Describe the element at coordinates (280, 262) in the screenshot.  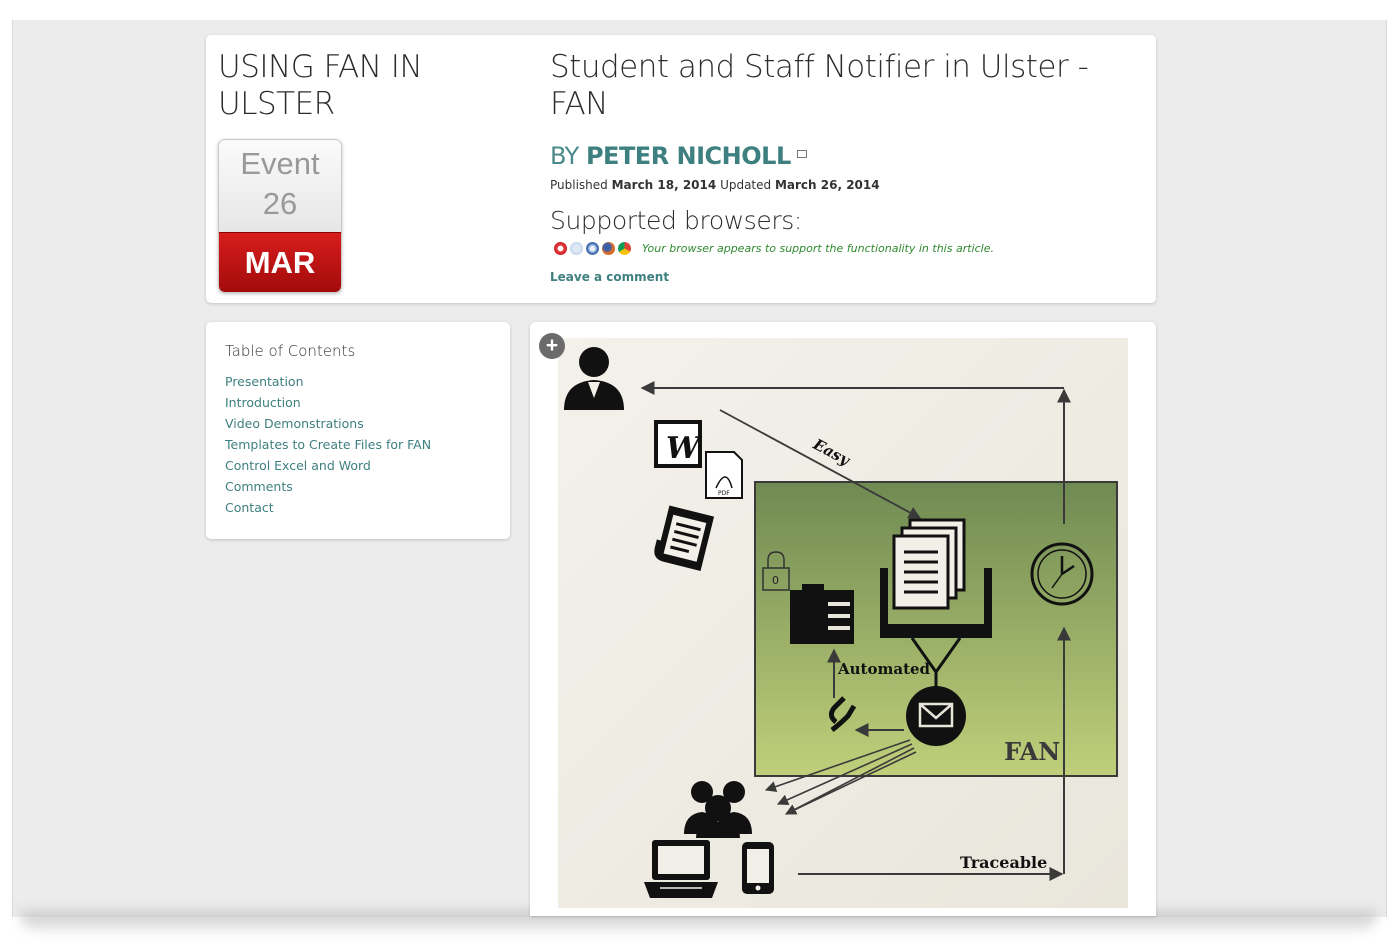
I see `calendar-month: MAR` at that location.